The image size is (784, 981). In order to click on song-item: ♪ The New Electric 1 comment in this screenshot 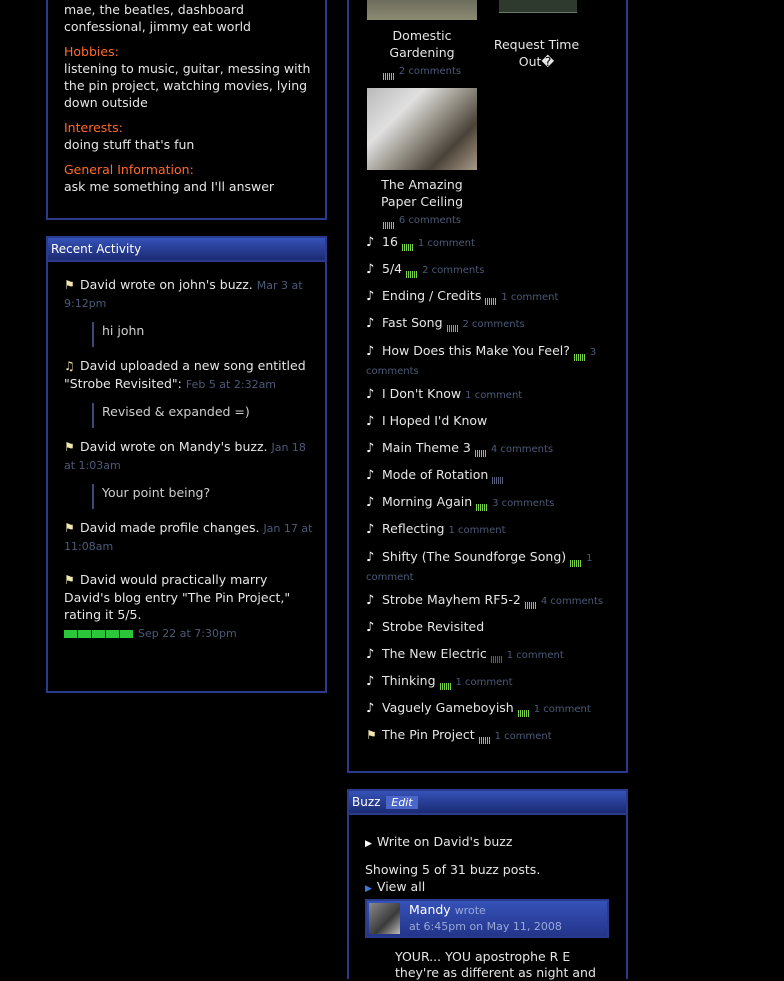, I will do `click(491, 659)`.